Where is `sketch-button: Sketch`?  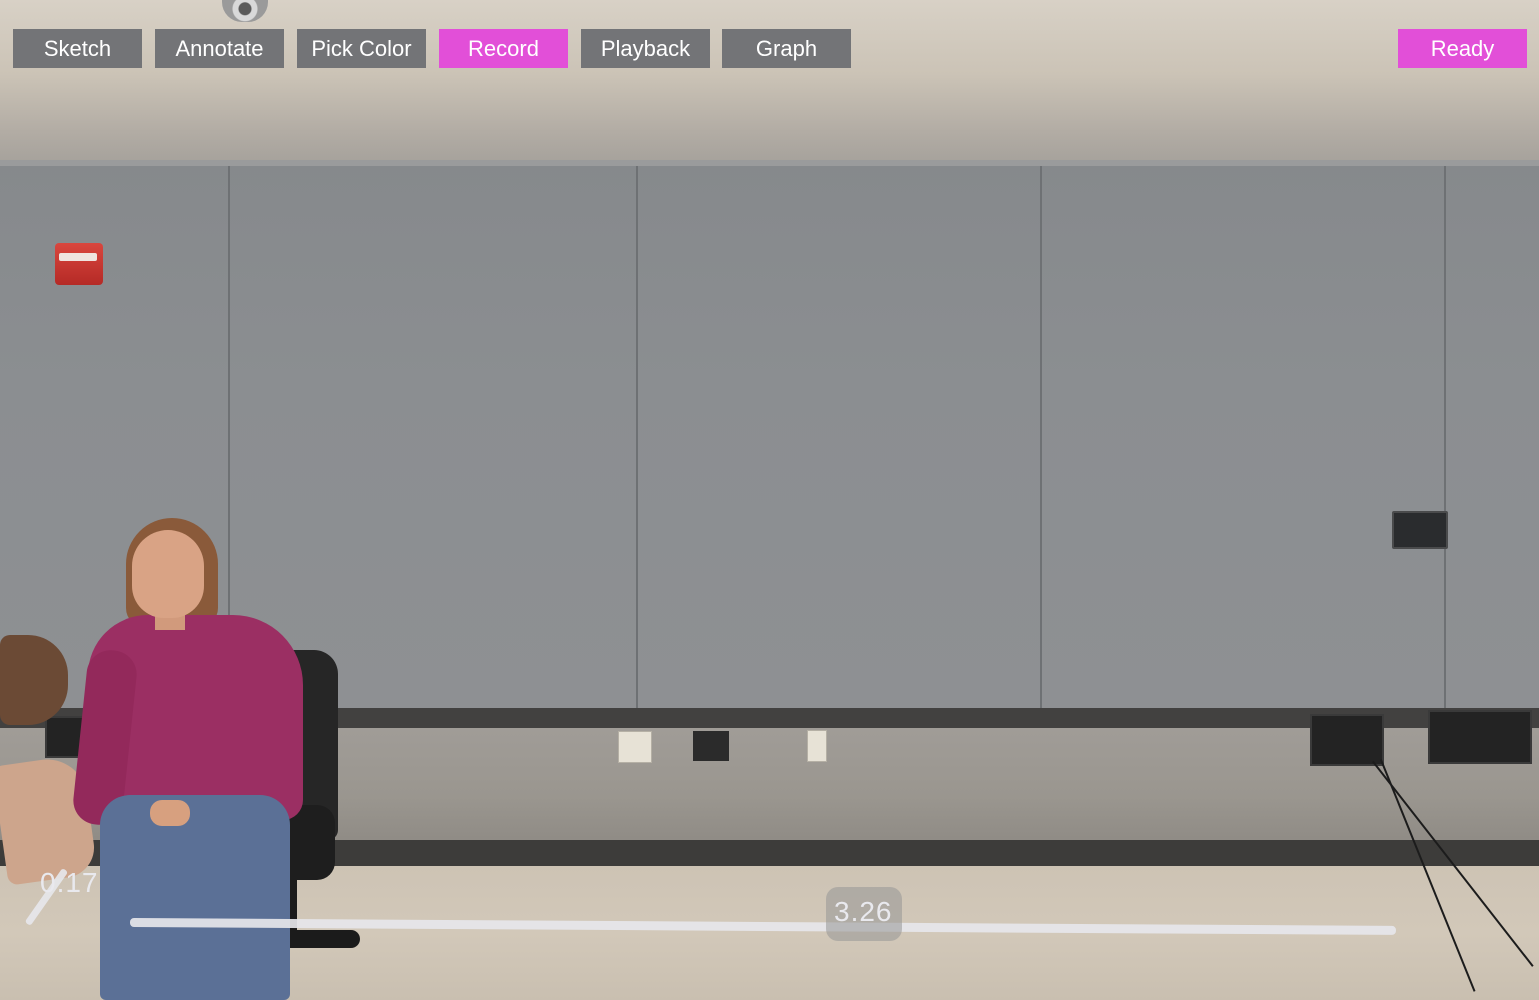 sketch-button: Sketch is located at coordinates (77, 48).